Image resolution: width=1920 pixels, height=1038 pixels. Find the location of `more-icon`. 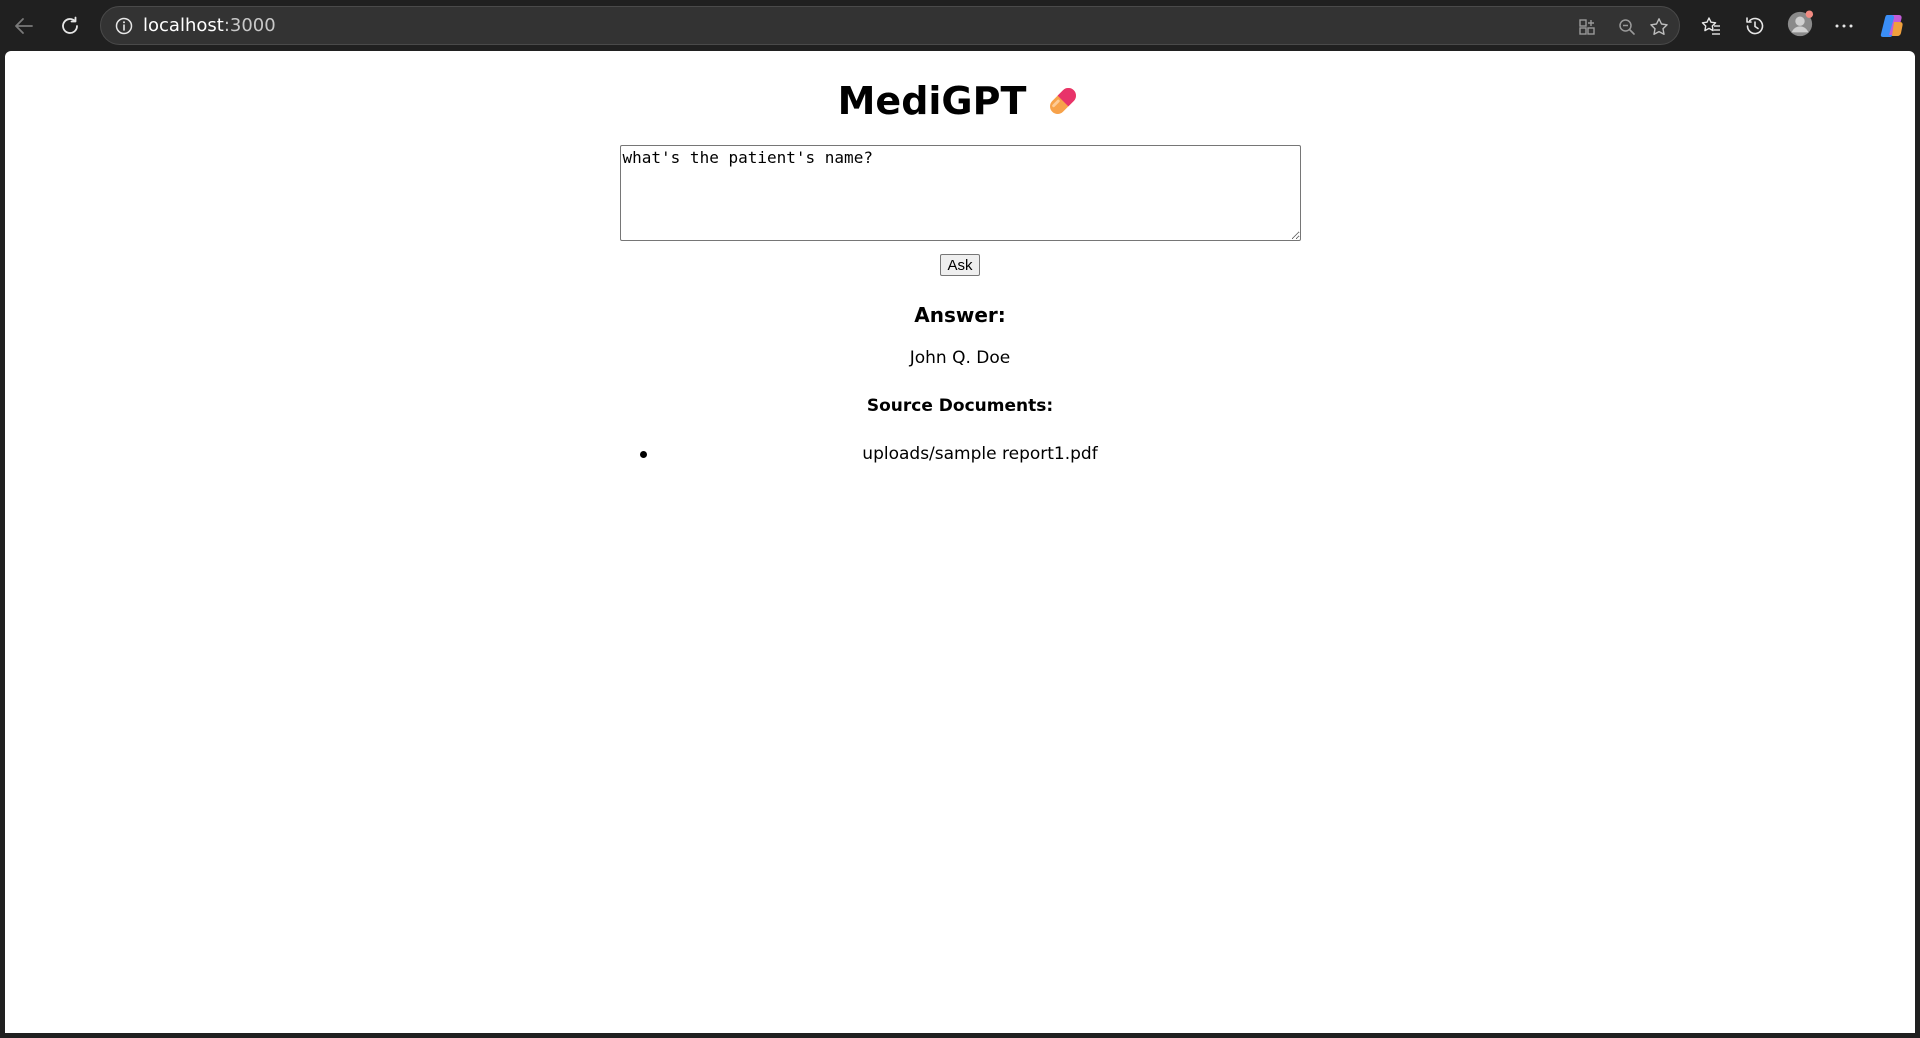

more-icon is located at coordinates (1844, 26).